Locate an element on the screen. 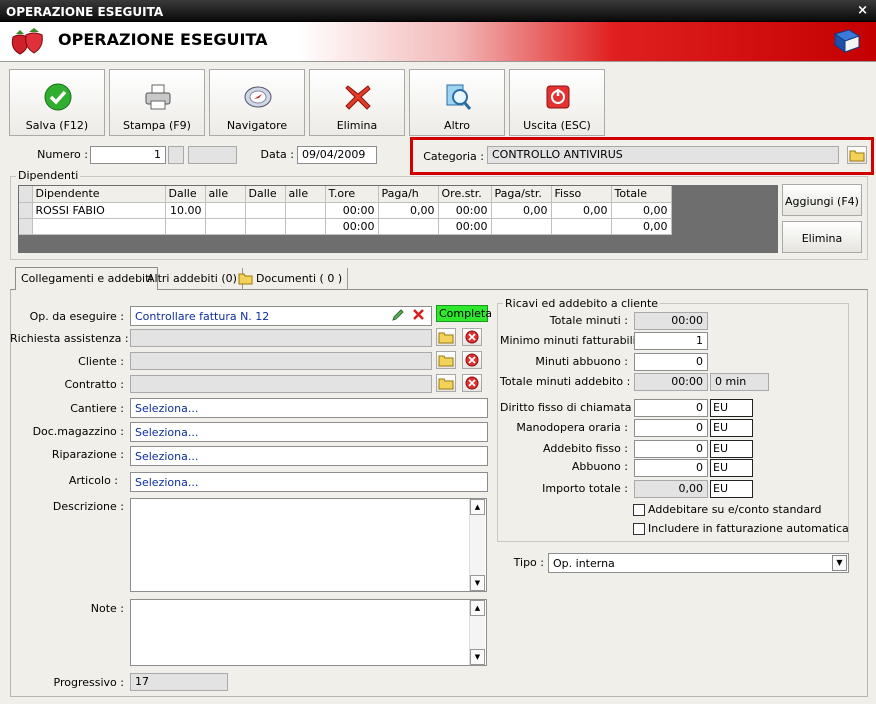 This screenshot has width=876, height=704. col-header: Ore.str. is located at coordinates (465, 194).